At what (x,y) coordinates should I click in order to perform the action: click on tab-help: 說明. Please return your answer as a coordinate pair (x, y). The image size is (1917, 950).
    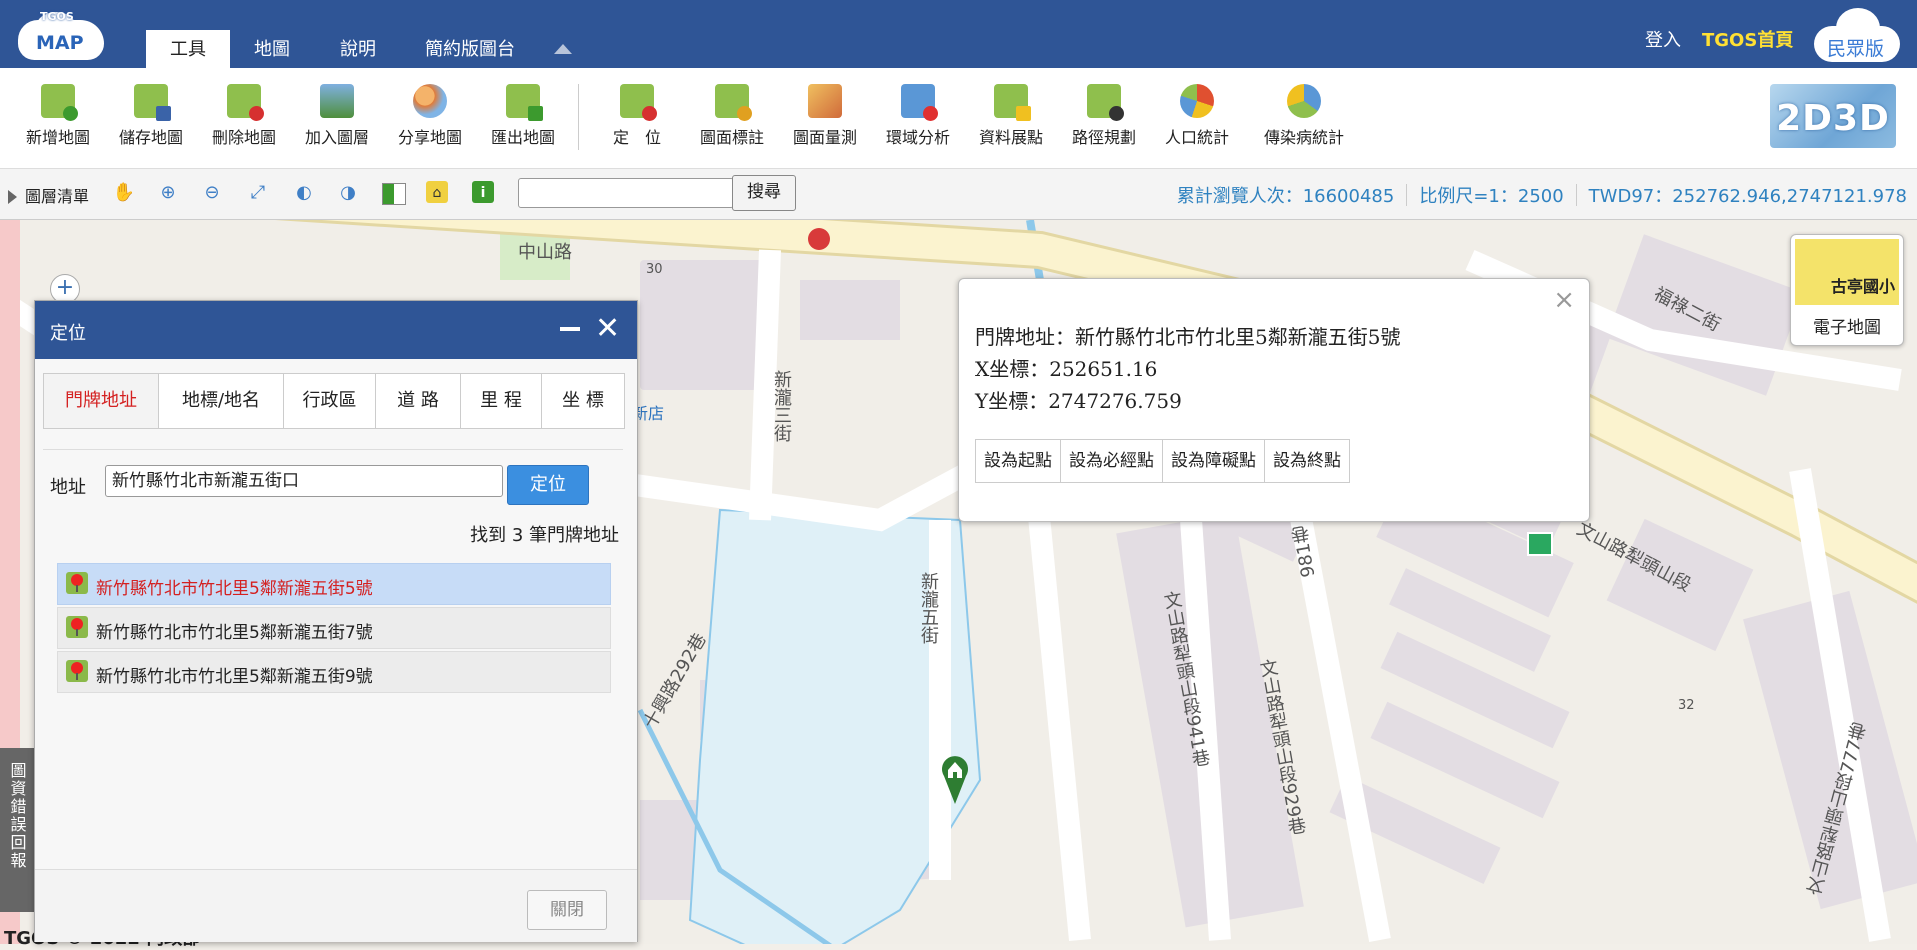
    Looking at the image, I should click on (358, 49).